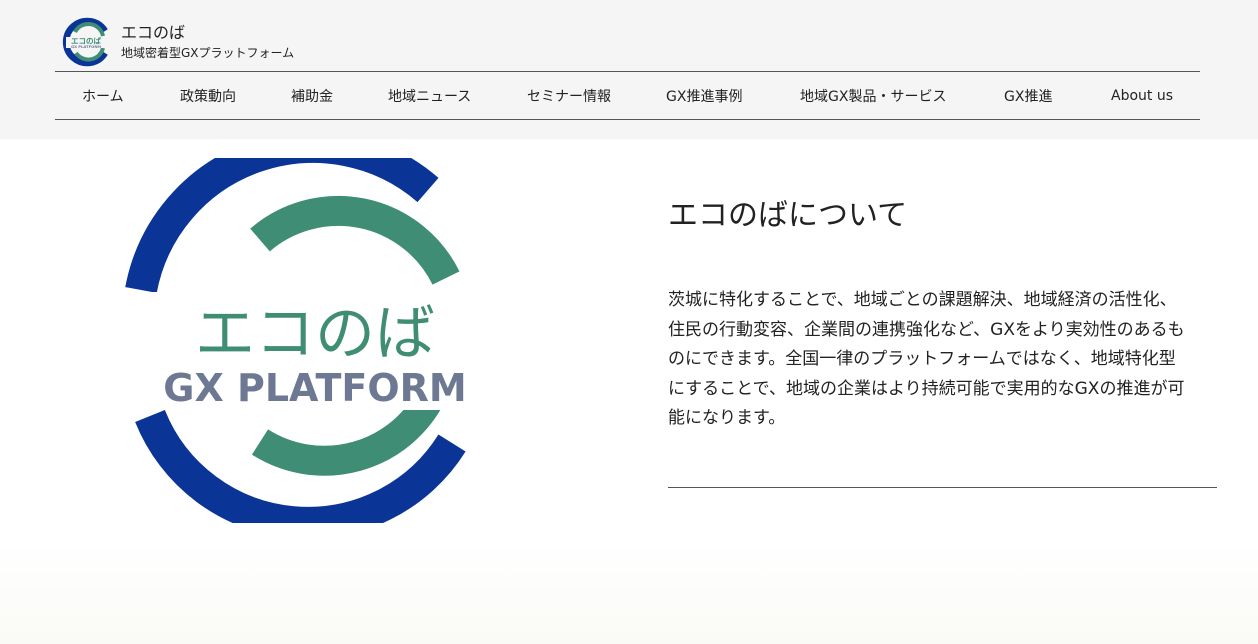 The image size is (1258, 644). What do you see at coordinates (1028, 95) in the screenshot?
I see `nav-item-gx-promotion: GX推進` at bounding box center [1028, 95].